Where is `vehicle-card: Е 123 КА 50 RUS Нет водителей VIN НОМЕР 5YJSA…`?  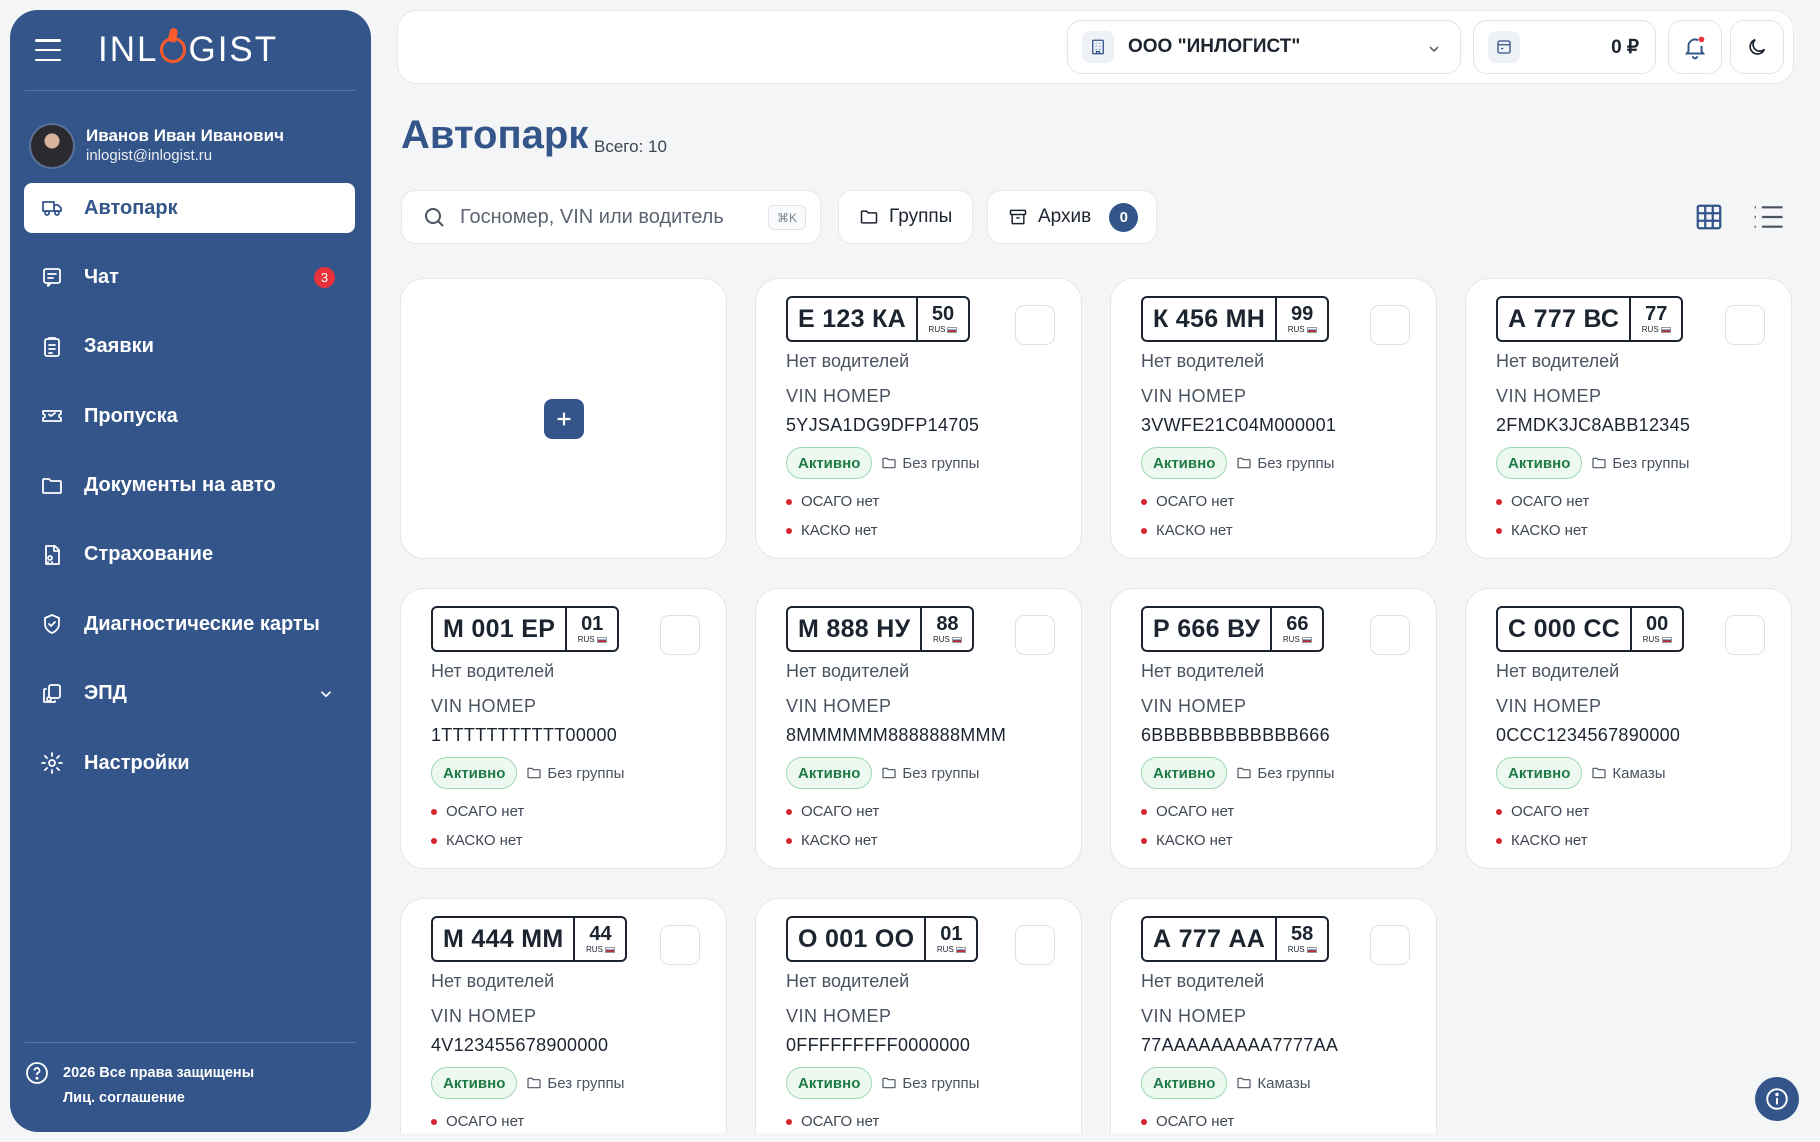
vehicle-card: Е 123 КА 50 RUS Нет водителей VIN НОМЕР 5YJSA… is located at coordinates (918, 418).